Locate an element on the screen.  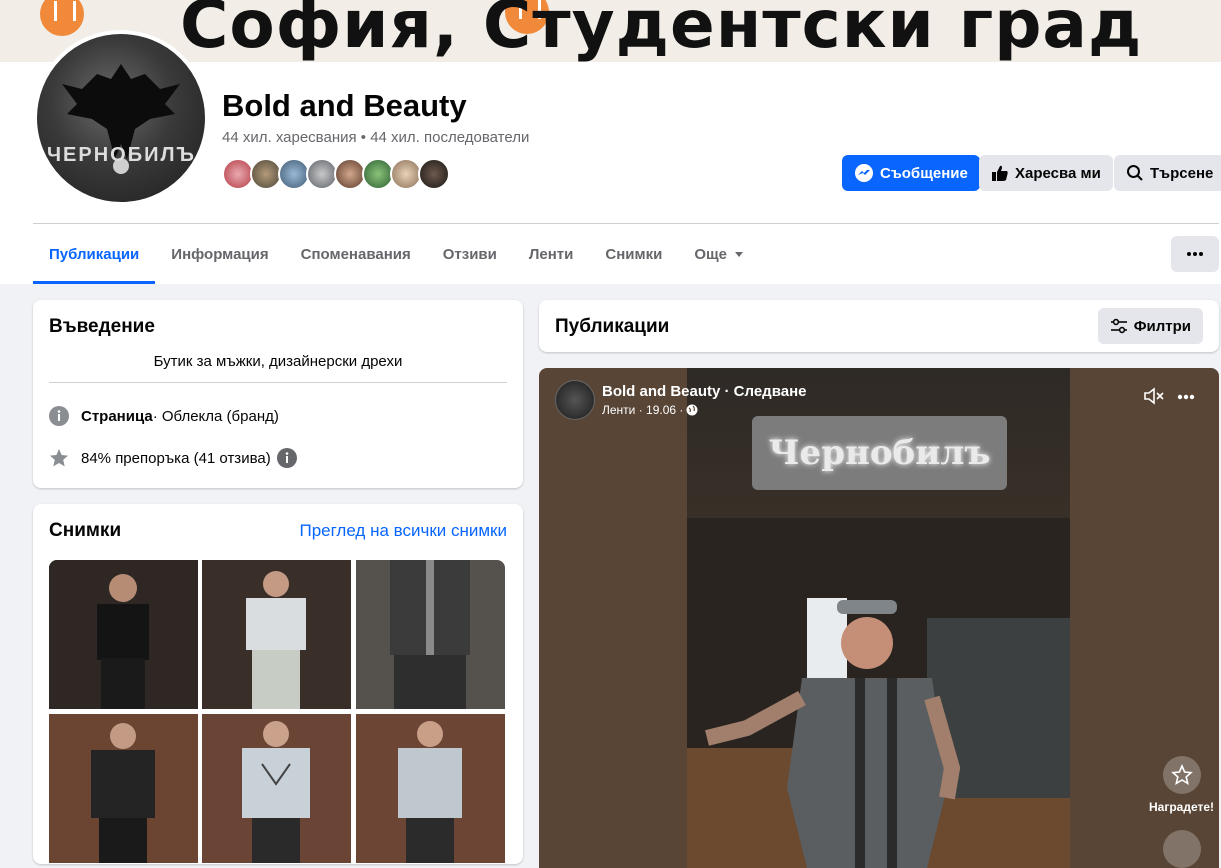
tab-photos: Снимки is located at coordinates (633, 254).